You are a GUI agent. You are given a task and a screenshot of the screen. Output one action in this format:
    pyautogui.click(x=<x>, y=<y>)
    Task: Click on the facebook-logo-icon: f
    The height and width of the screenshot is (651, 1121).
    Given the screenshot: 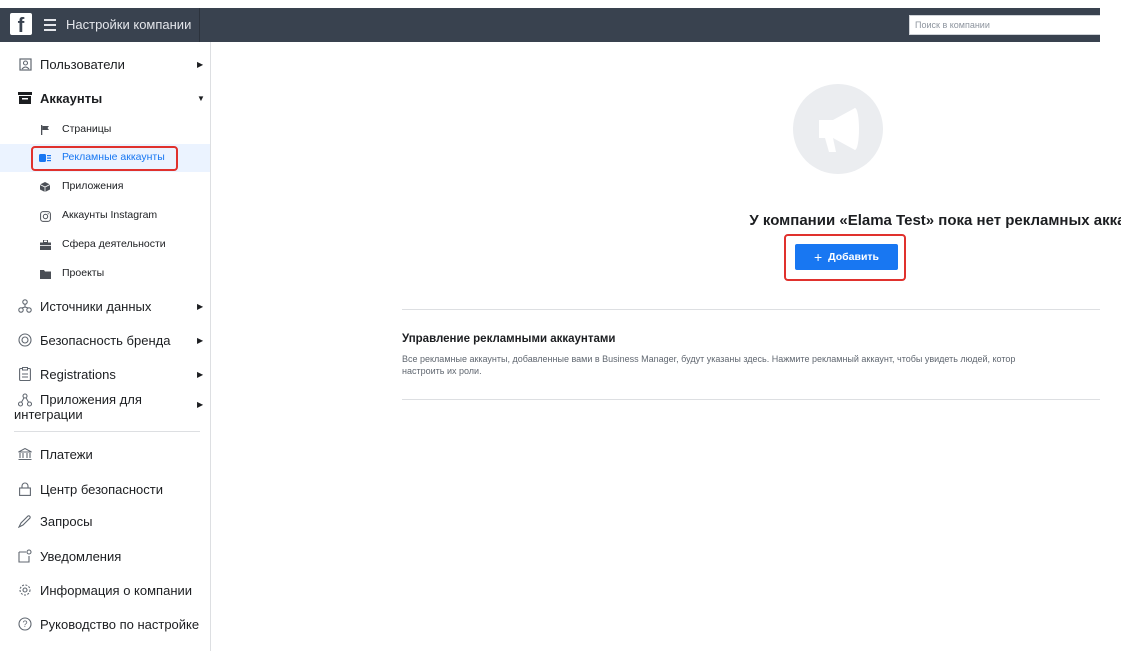 What is the action you would take?
    pyautogui.click(x=21, y=24)
    